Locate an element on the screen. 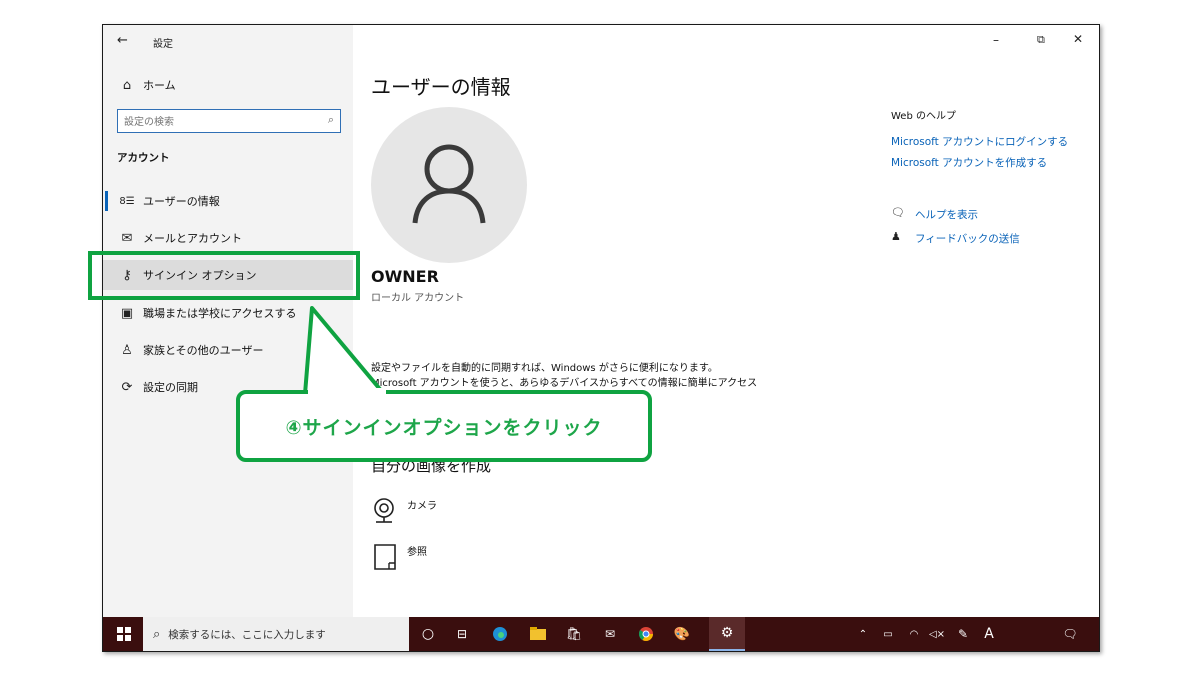 This screenshot has width=1200, height=675. callout-pointer is located at coordinates (344, 351).